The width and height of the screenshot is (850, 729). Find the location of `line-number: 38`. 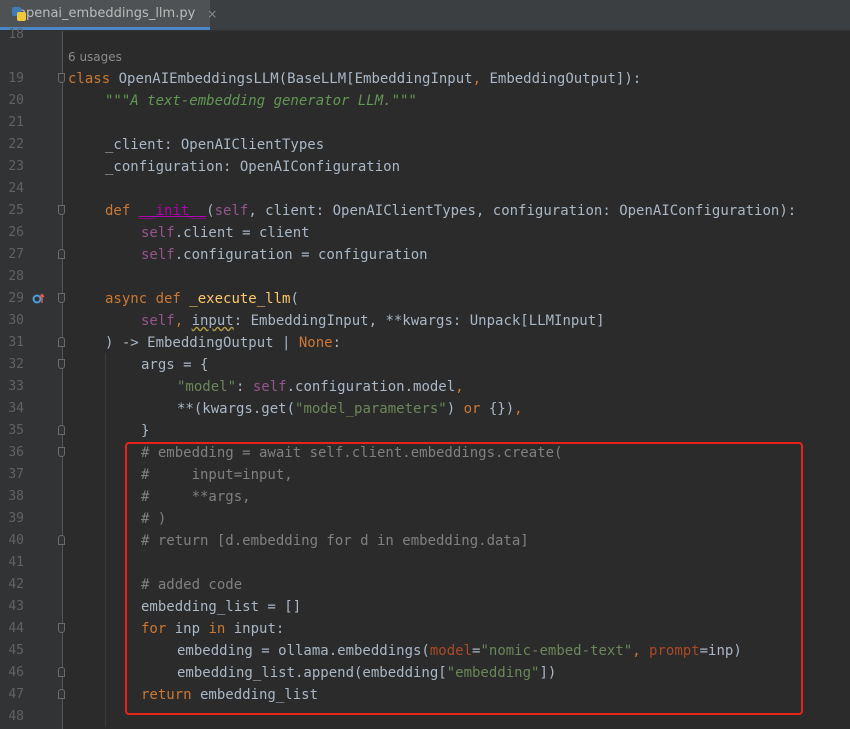

line-number: 38 is located at coordinates (16, 496).